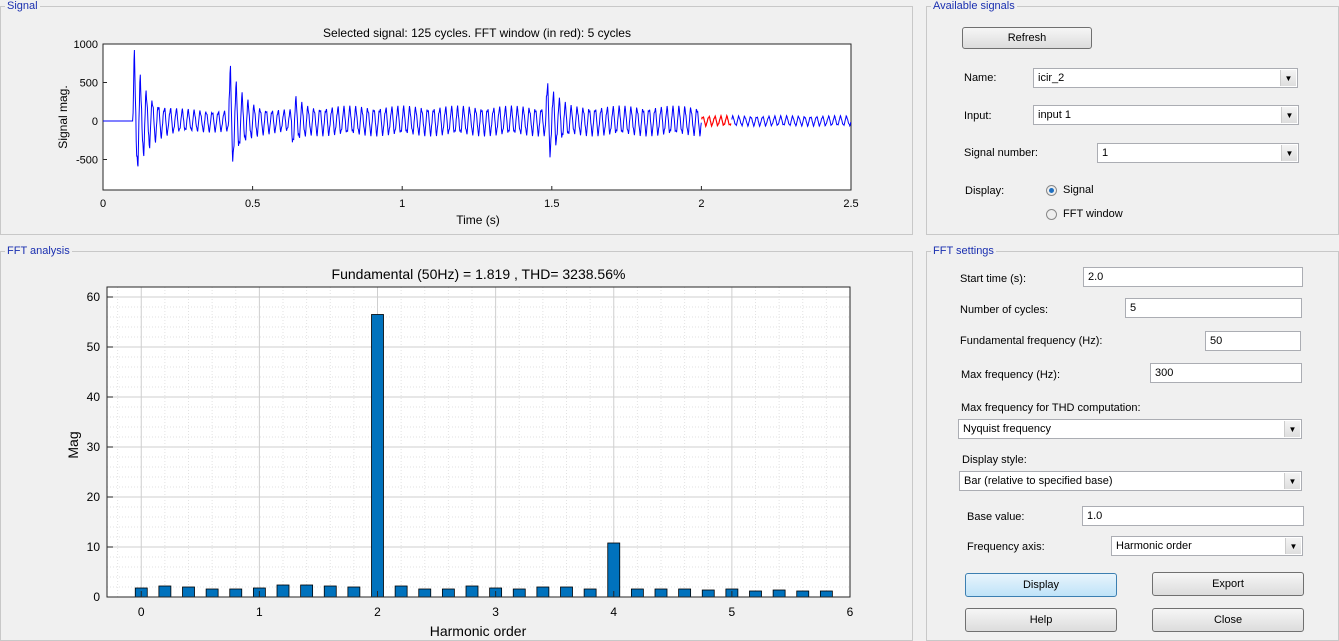  I want to click on export-button: Export, so click(1228, 584).